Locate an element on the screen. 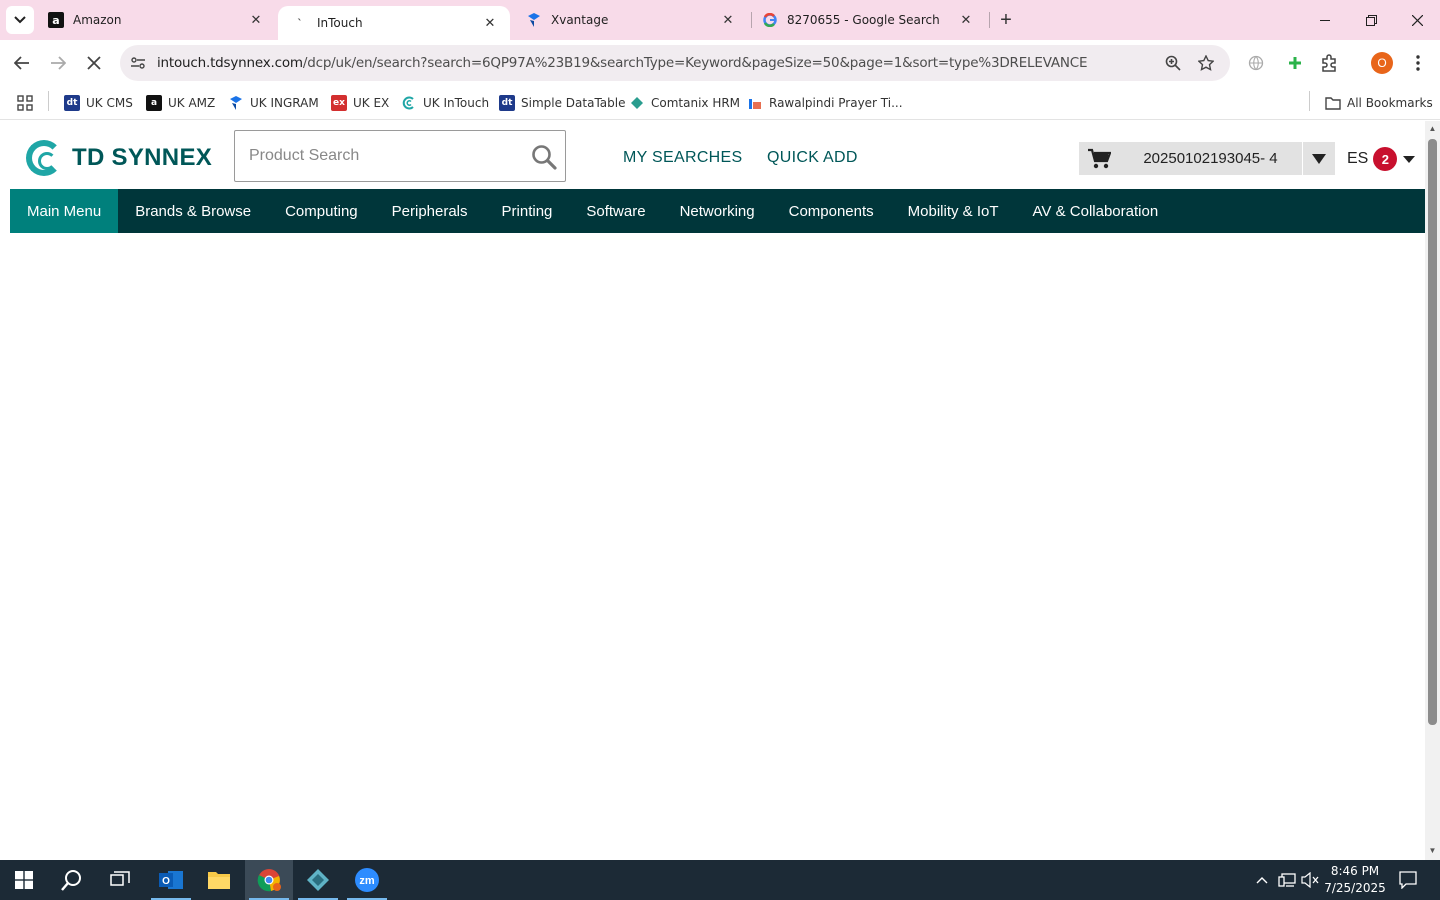 Image resolution: width=1440 pixels, height=900 pixels. bookmark-star-icon is located at coordinates (1206, 63).